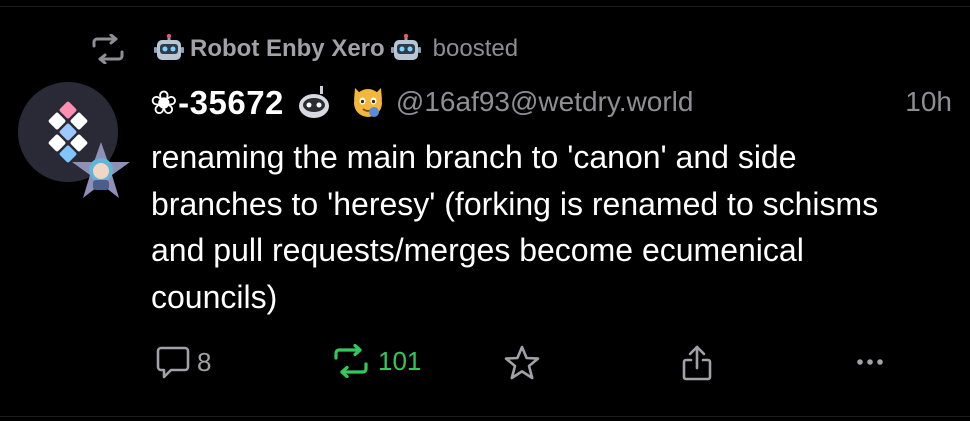 This screenshot has height=421, width=970. What do you see at coordinates (400, 360) in the screenshot?
I see `boost-count: 101` at bounding box center [400, 360].